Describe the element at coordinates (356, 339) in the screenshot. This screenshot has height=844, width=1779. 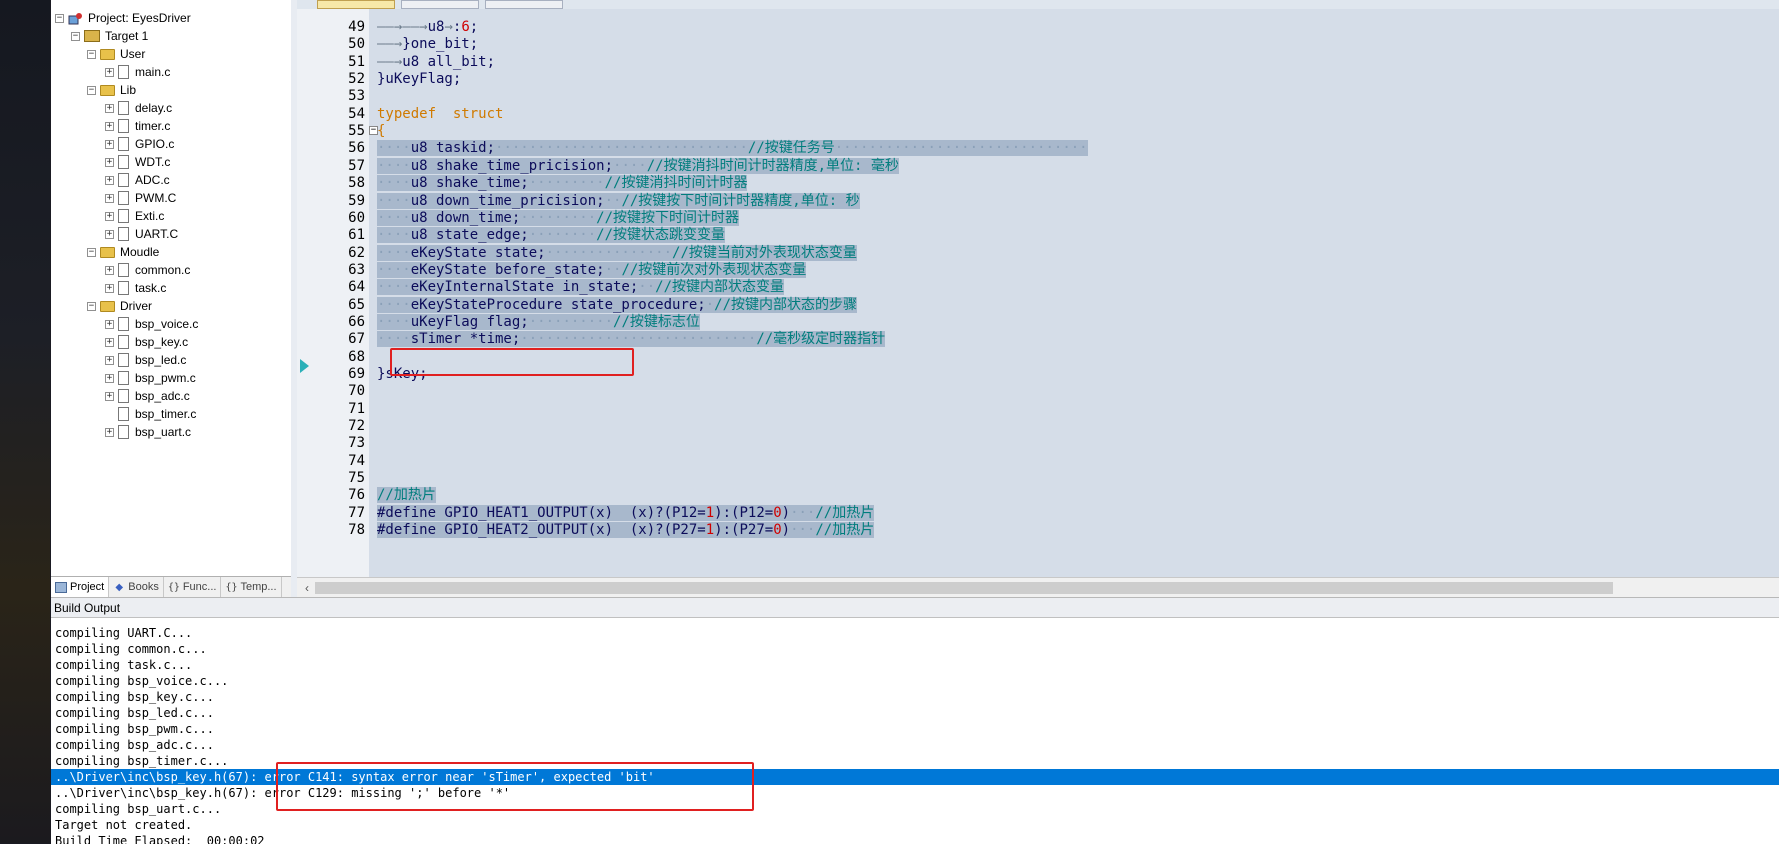
I see `line-number: 67` at that location.